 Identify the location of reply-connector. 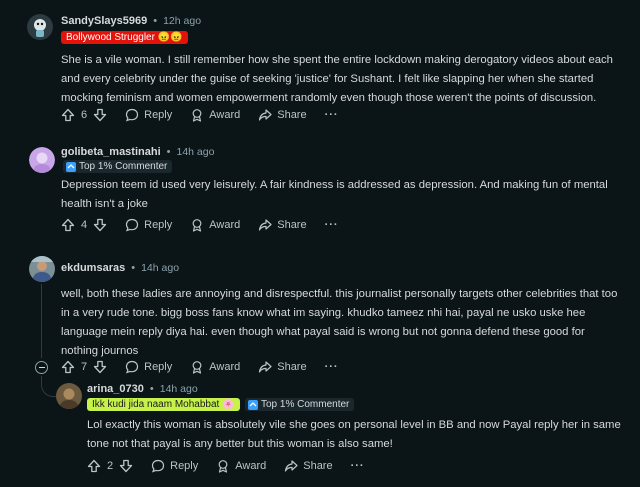
(48, 386).